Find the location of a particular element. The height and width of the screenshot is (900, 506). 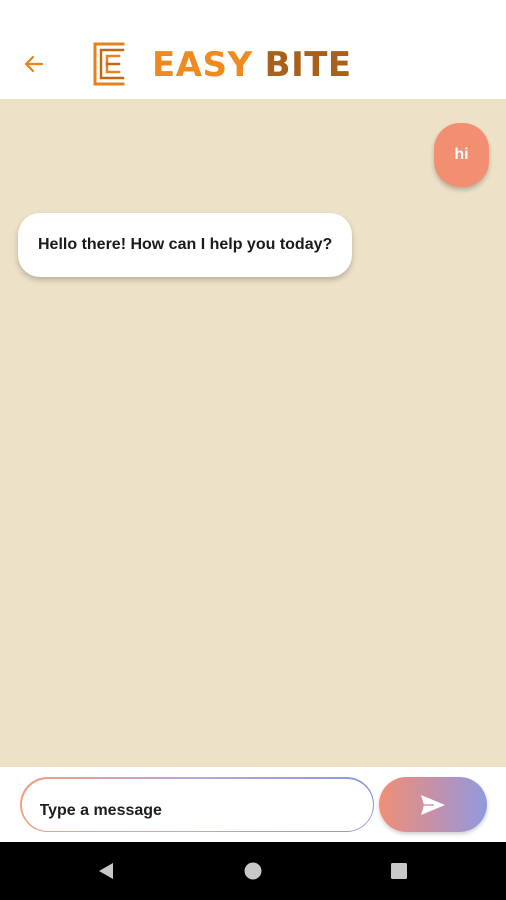

triangle-back-icon is located at coordinates (106, 871).